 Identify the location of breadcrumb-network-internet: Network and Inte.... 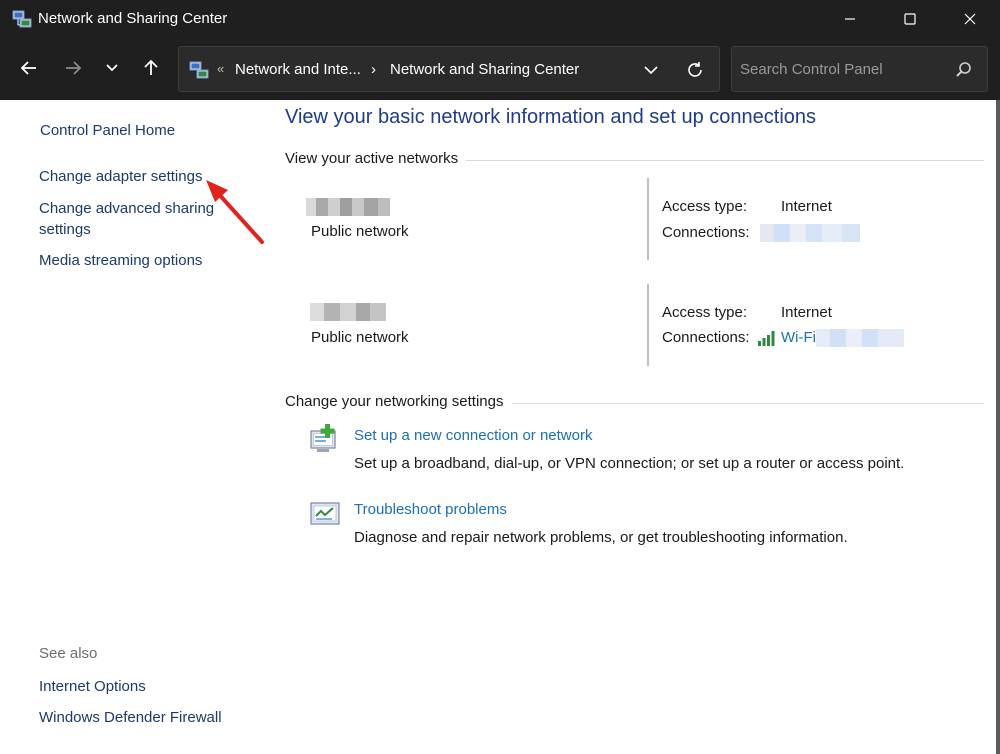
(298, 69).